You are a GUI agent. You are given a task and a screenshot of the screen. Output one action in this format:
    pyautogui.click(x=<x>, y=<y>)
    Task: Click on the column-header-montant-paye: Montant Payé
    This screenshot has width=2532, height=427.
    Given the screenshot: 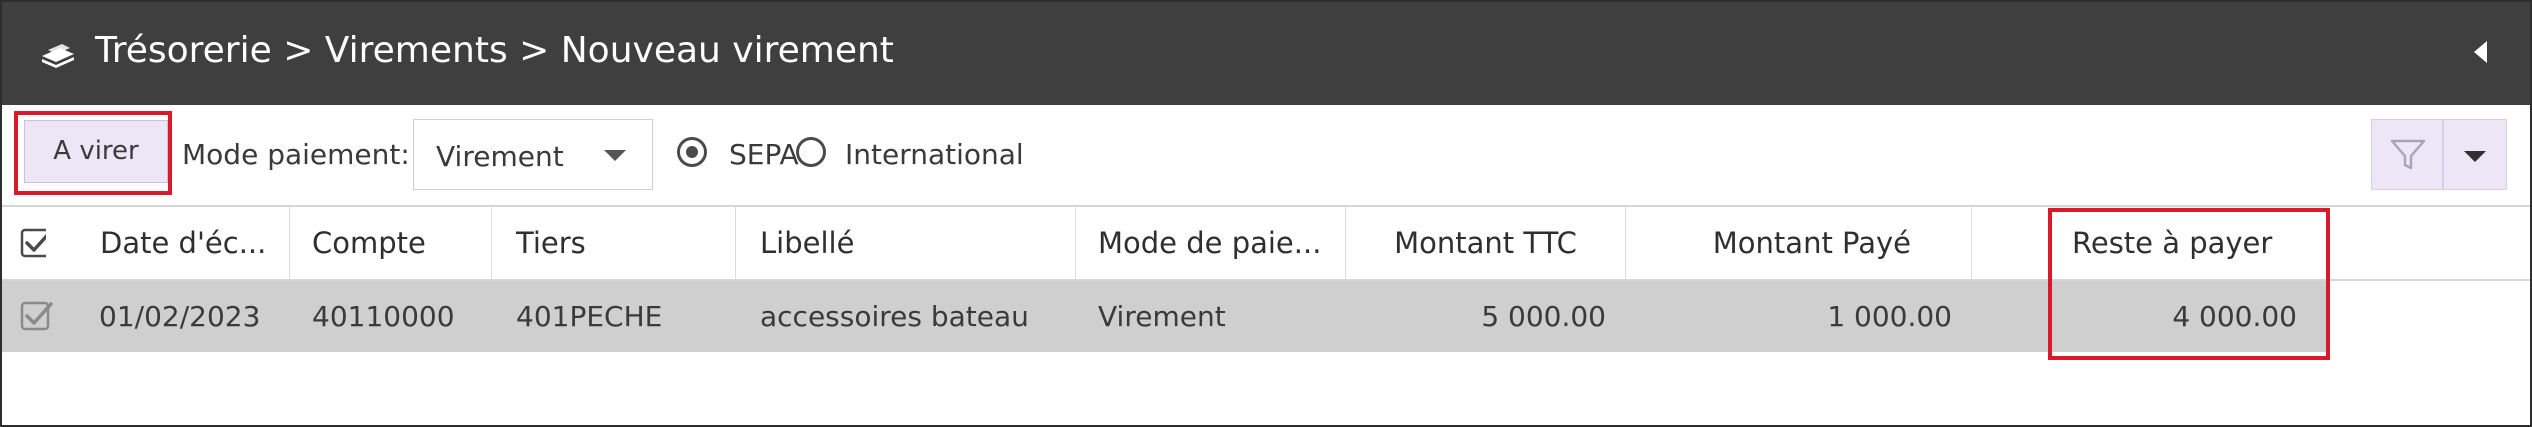 What is the action you would take?
    pyautogui.click(x=1799, y=243)
    